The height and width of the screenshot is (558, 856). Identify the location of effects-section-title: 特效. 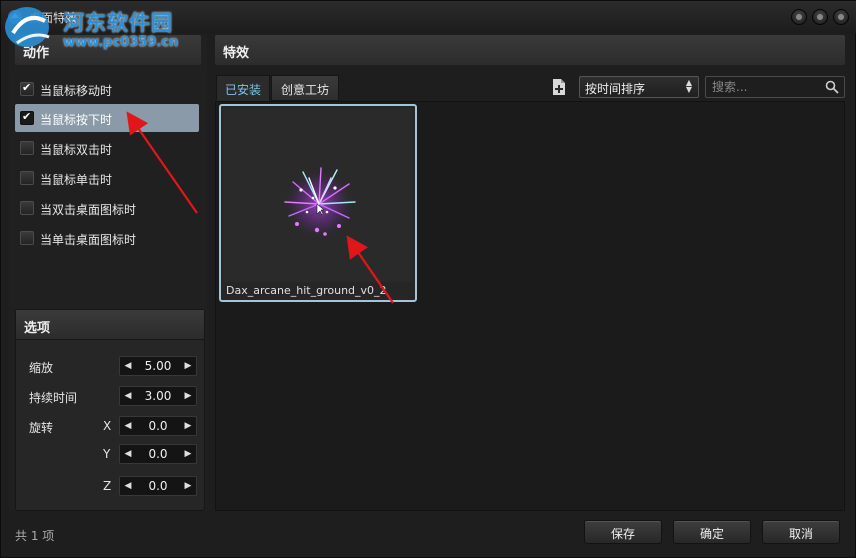
(236, 53).